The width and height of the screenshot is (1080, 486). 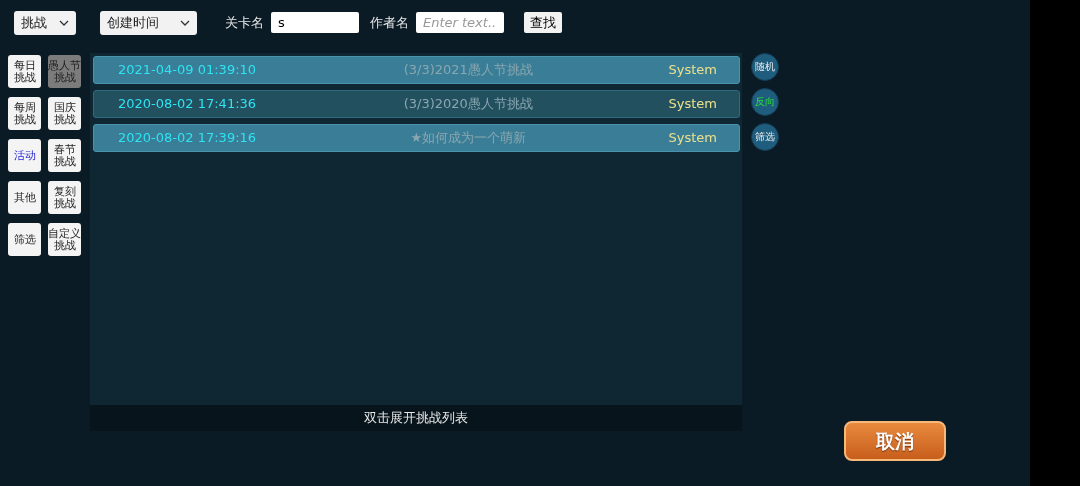 I want to click on category-button: 每周挑战, so click(x=24, y=113).